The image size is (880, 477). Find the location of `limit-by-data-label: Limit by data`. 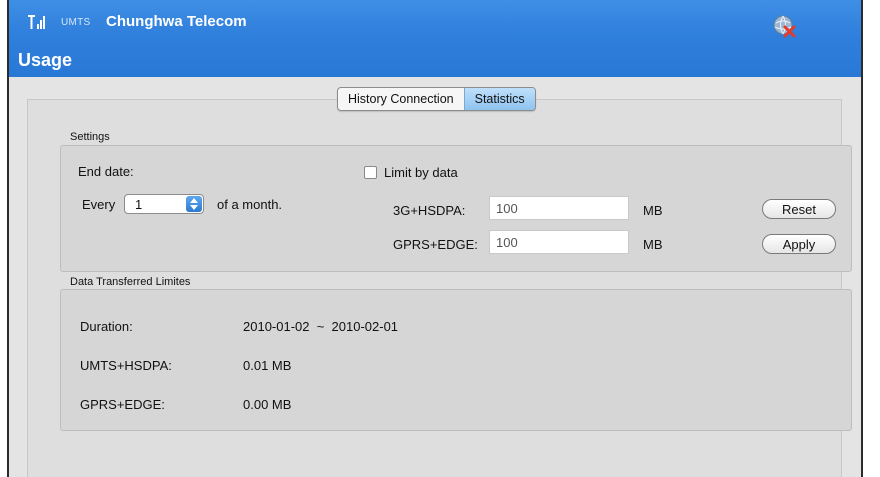

limit-by-data-label: Limit by data is located at coordinates (421, 172).